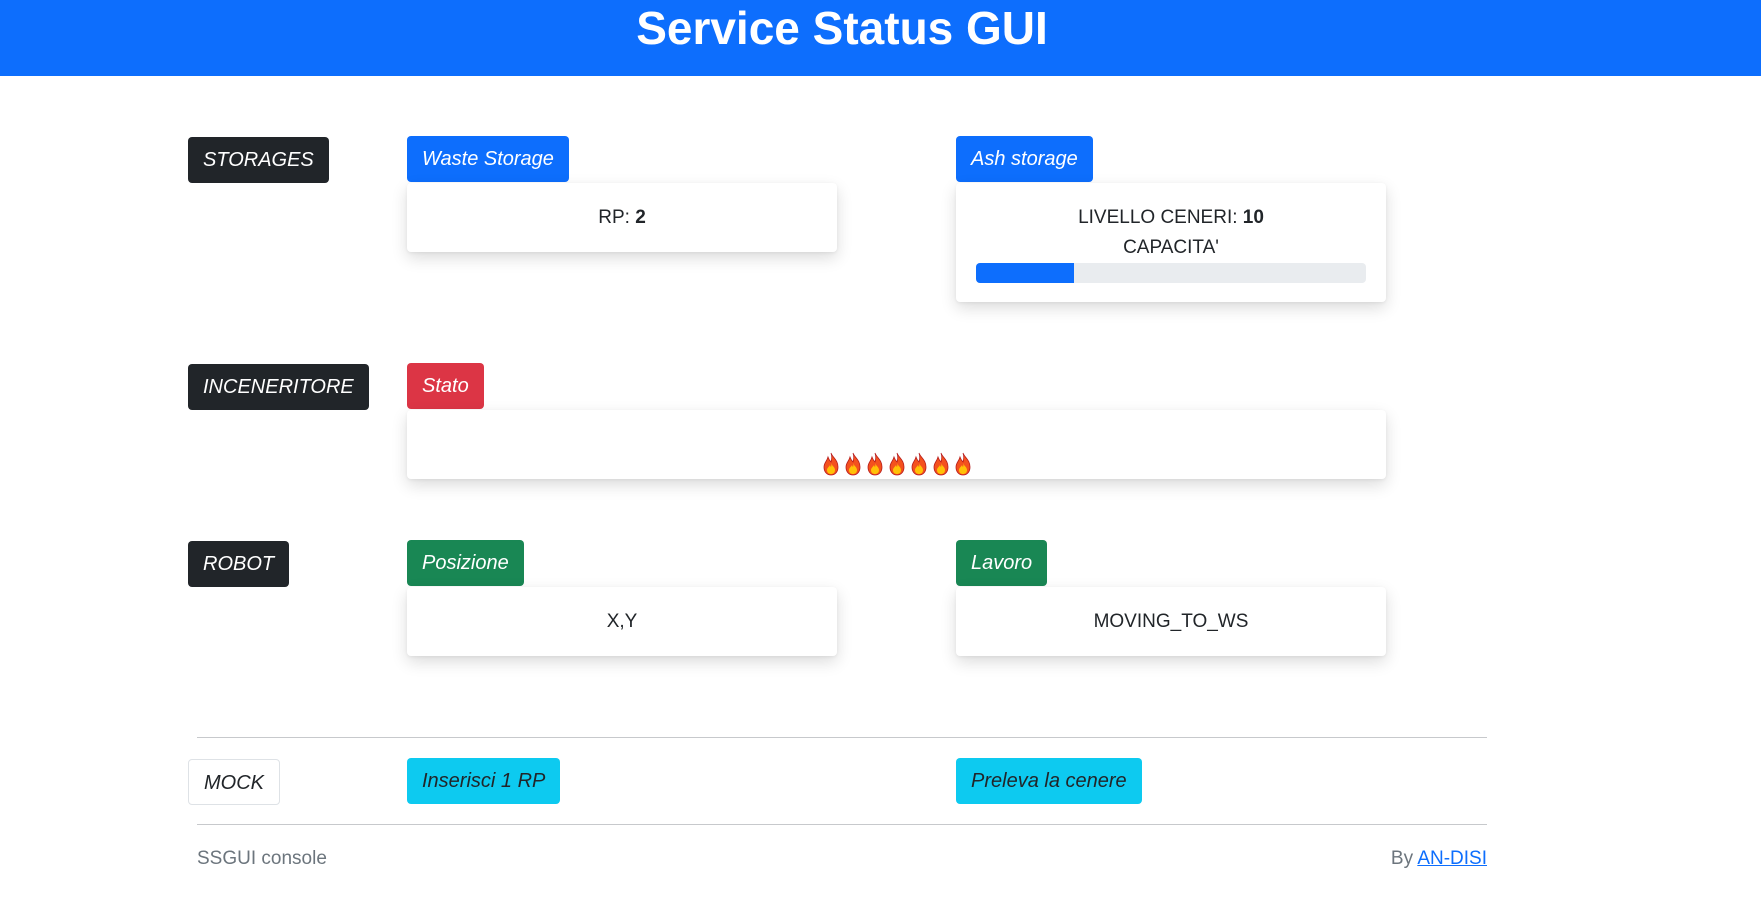 The height and width of the screenshot is (919, 1761). I want to click on footer-by: By, so click(1402, 858).